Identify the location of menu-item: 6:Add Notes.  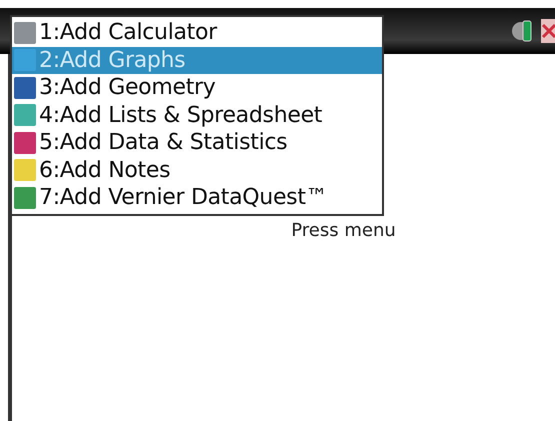
(197, 170).